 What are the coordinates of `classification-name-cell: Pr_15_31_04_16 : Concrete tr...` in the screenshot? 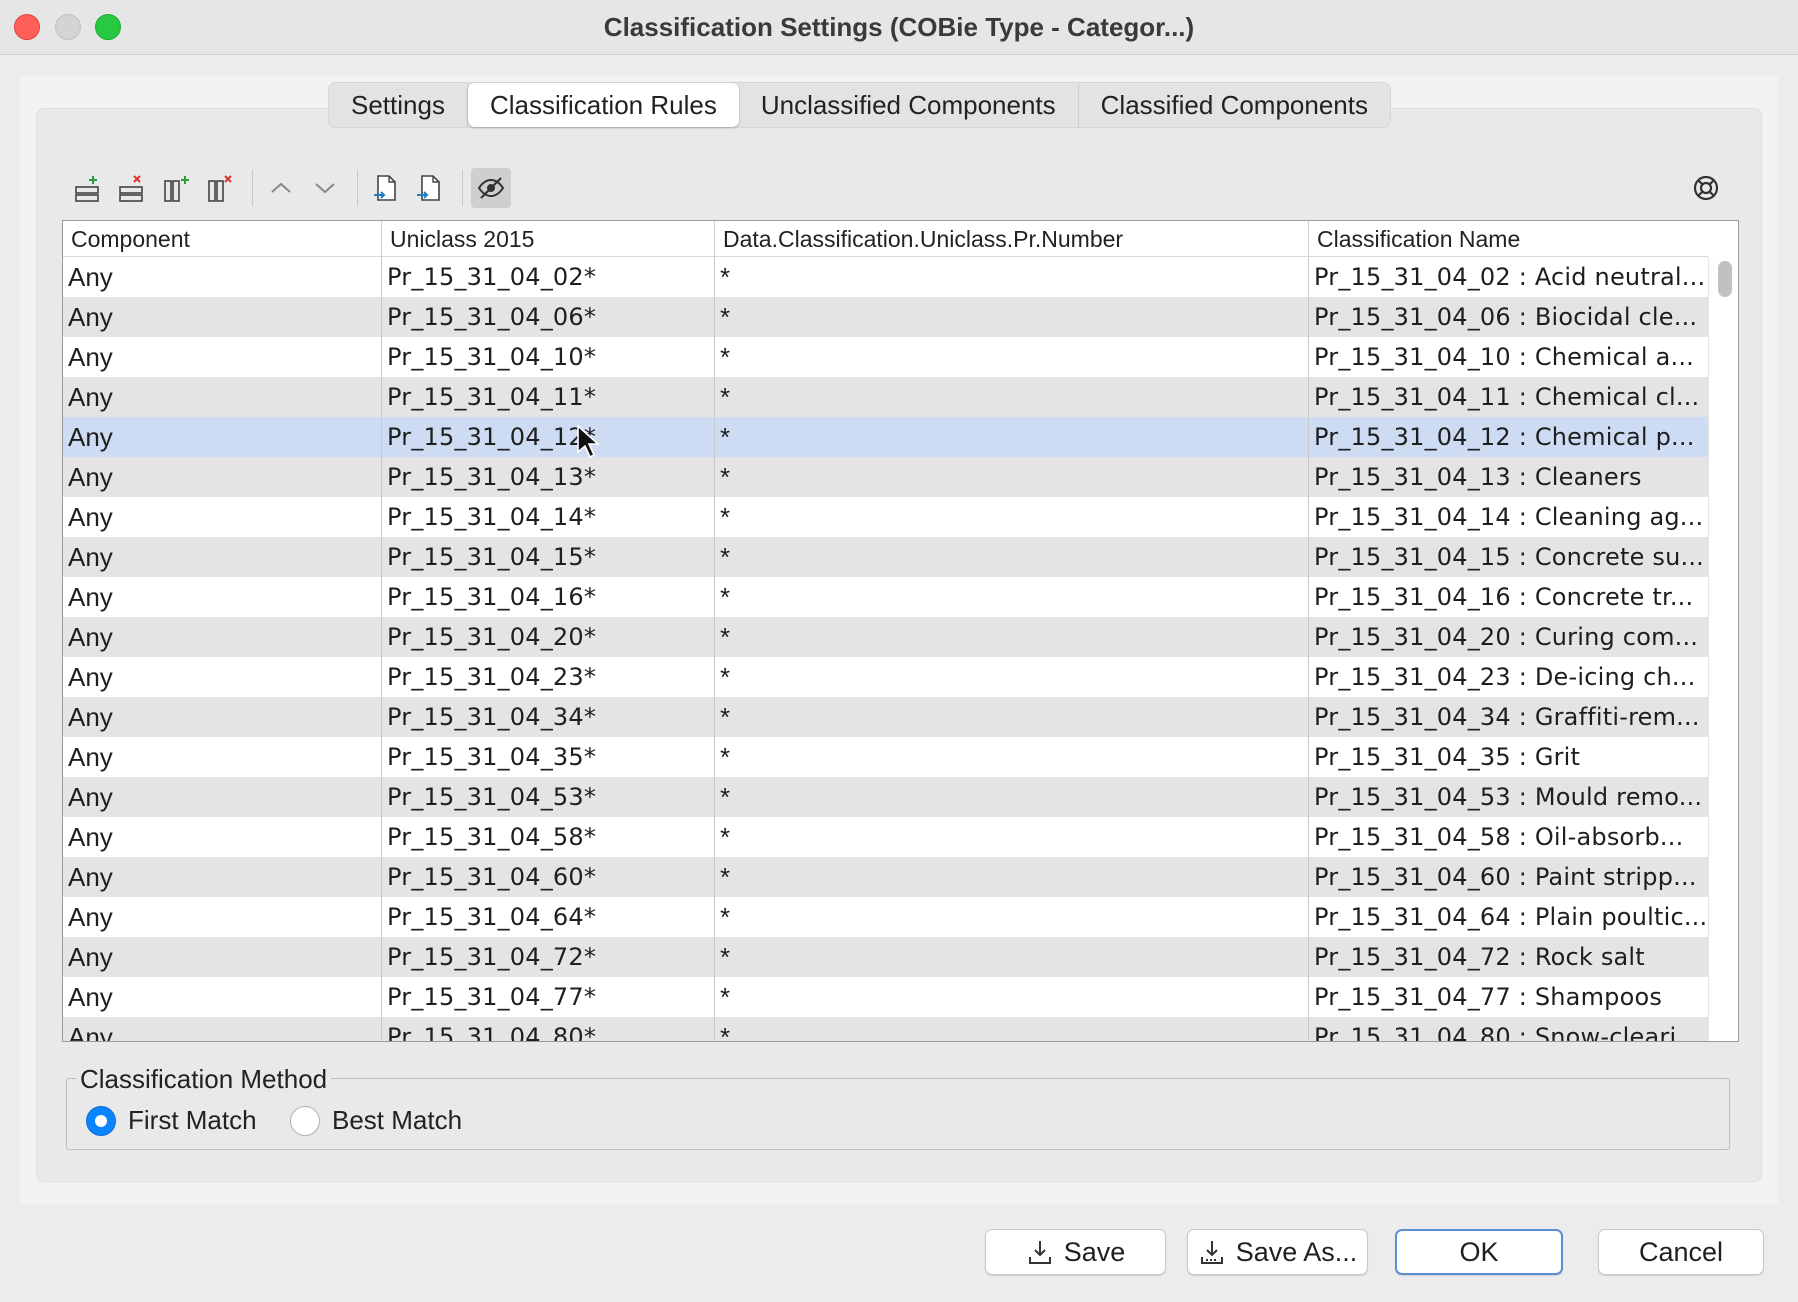 It's located at (1508, 597).